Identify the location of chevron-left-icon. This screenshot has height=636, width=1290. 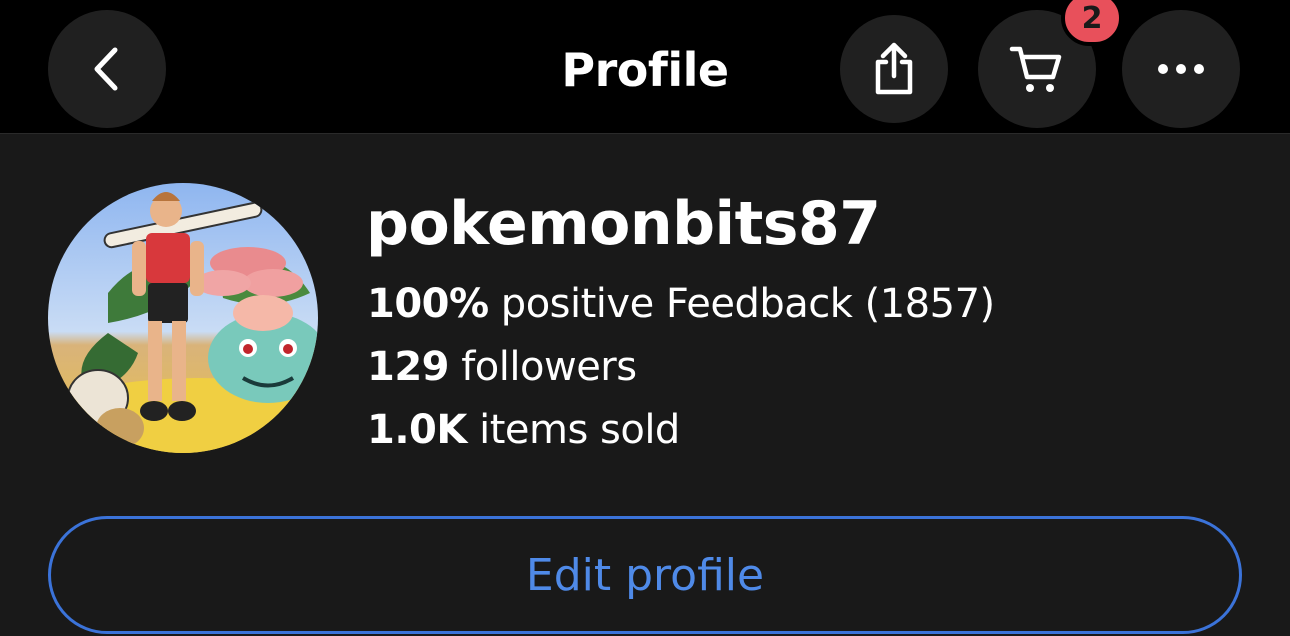
(106, 69).